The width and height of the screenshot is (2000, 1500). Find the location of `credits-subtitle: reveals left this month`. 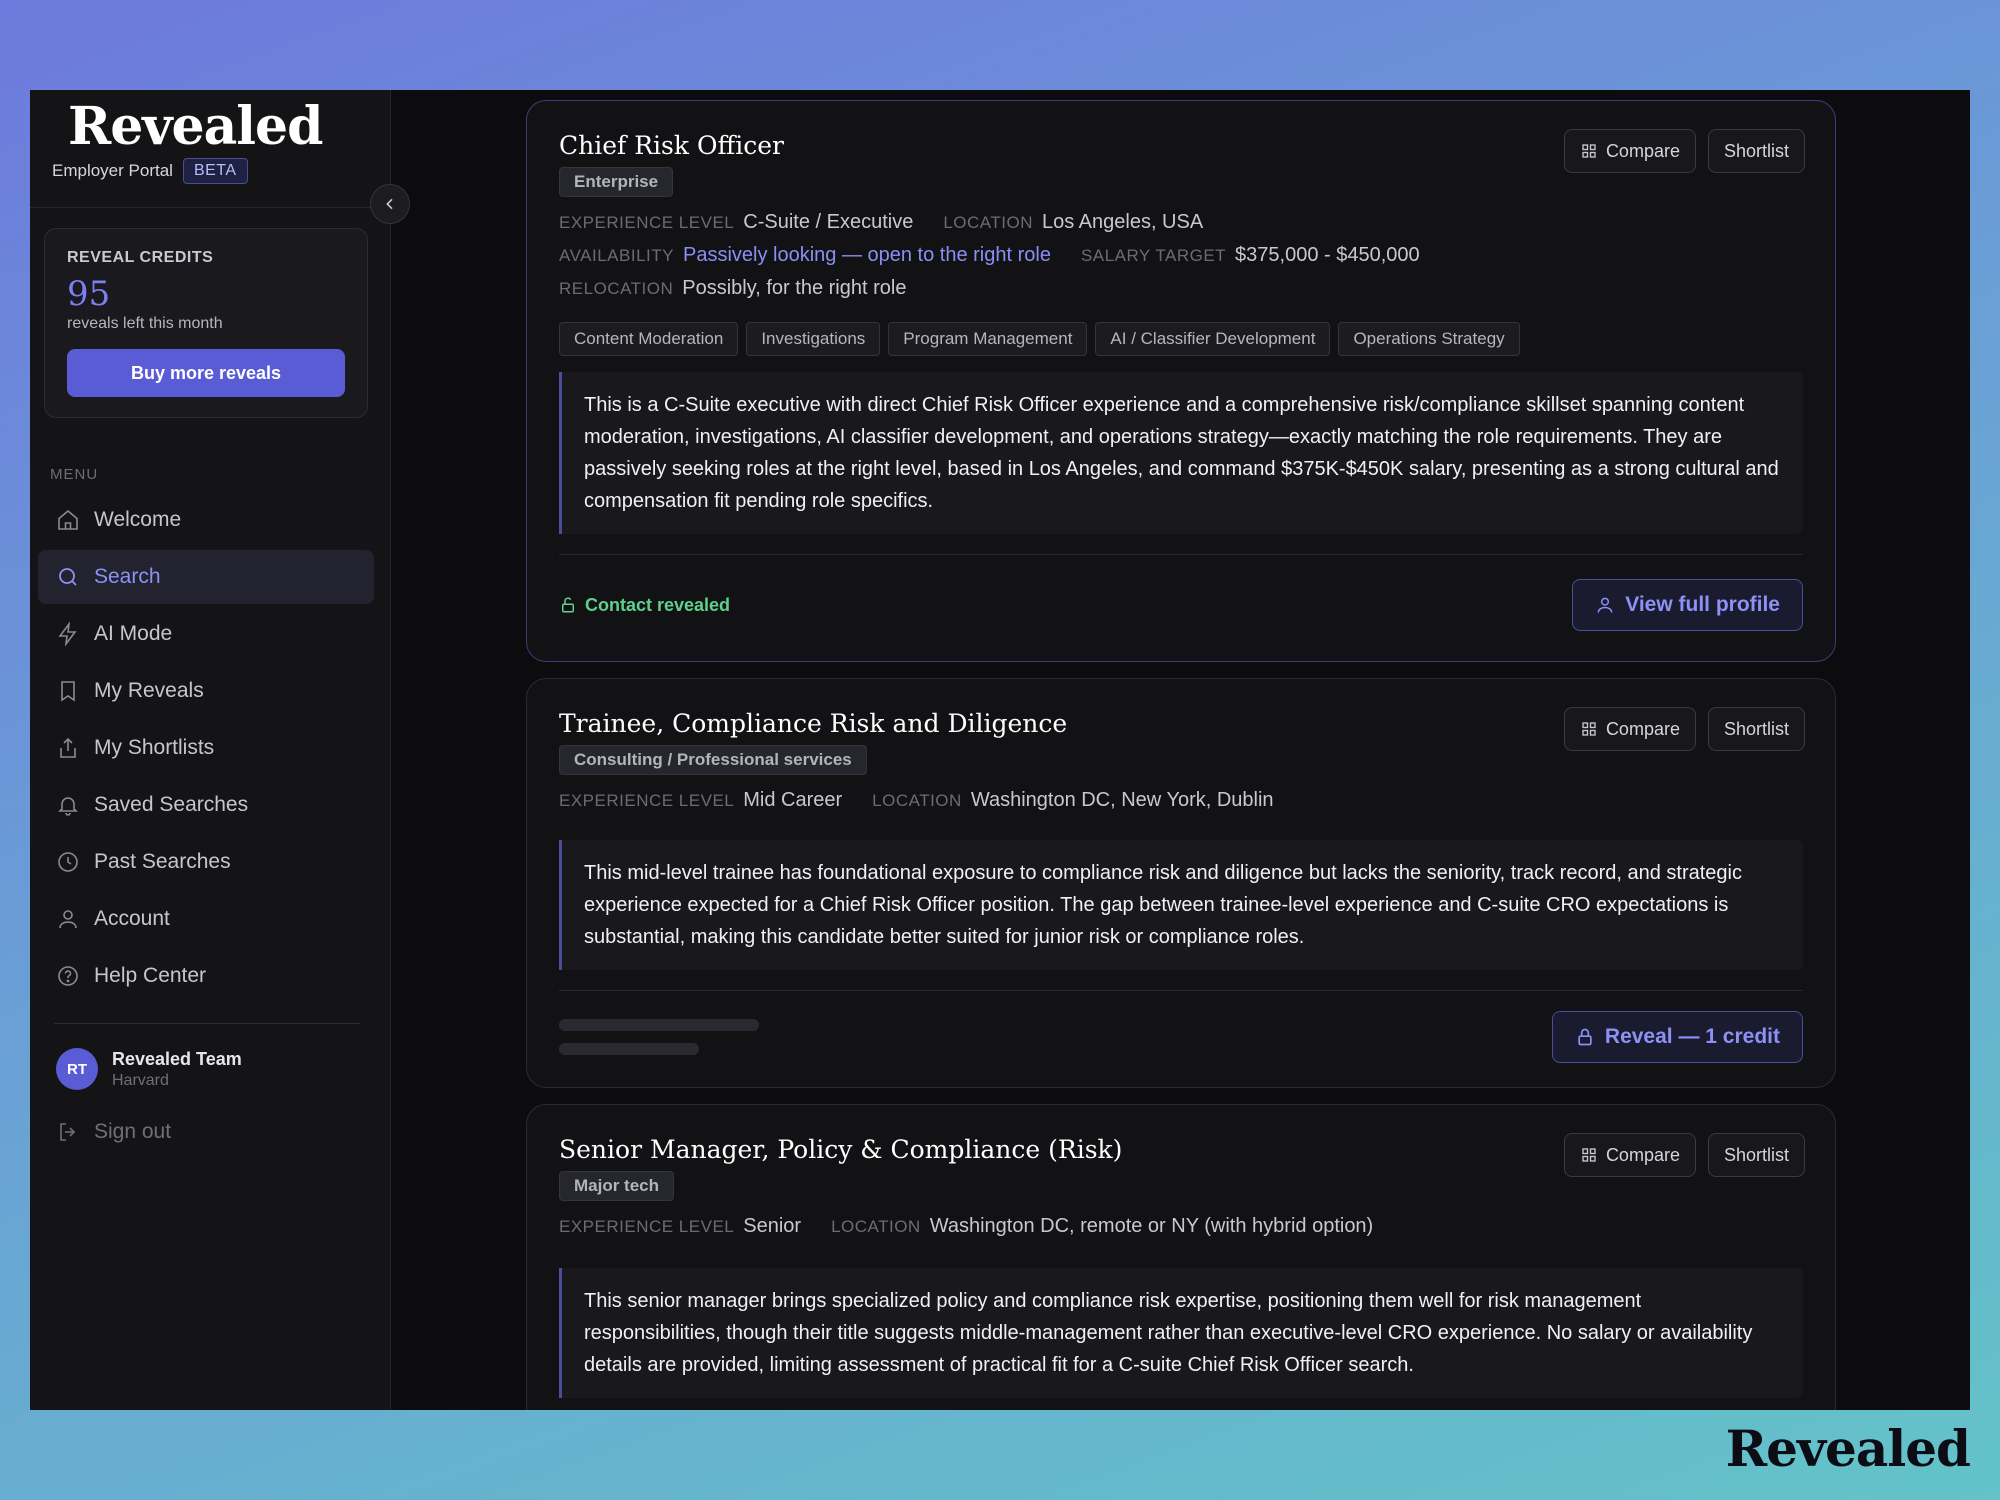

credits-subtitle: reveals left this month is located at coordinates (145, 323).